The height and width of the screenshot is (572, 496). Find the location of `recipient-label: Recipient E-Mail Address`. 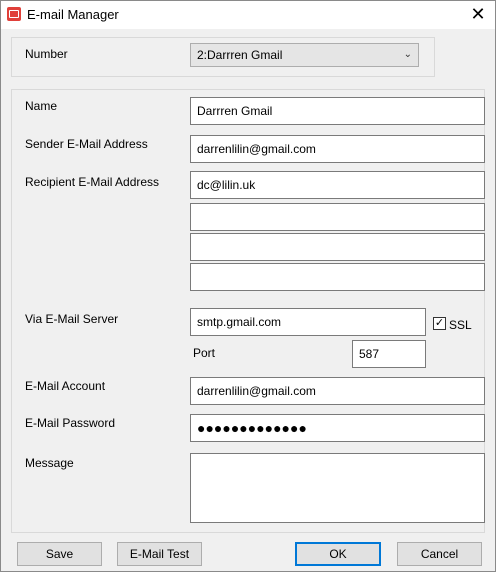

recipient-label: Recipient E-Mail Address is located at coordinates (92, 182).